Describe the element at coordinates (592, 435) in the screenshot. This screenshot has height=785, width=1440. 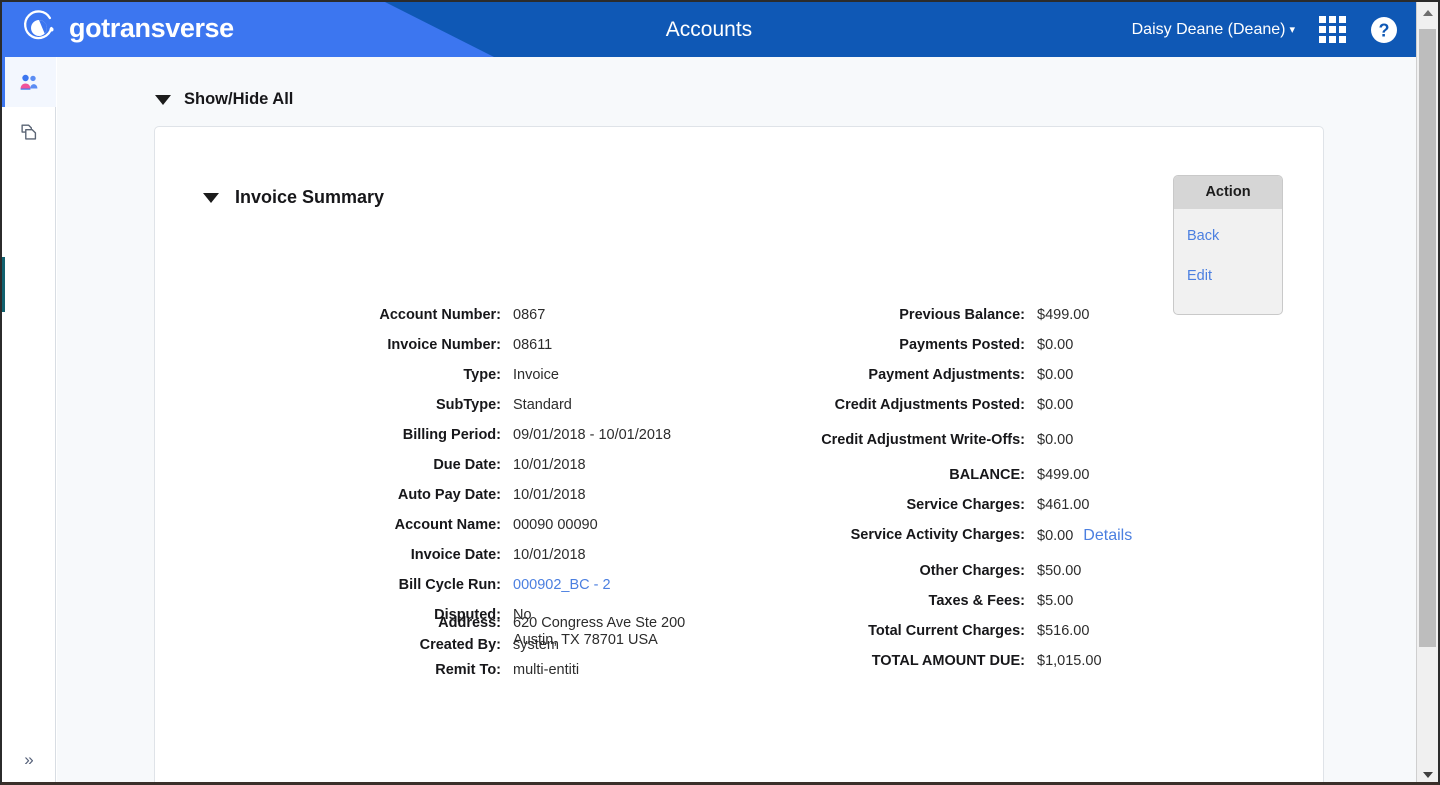
I see `field-value: 09/01/2018 - 10/01/2018` at that location.